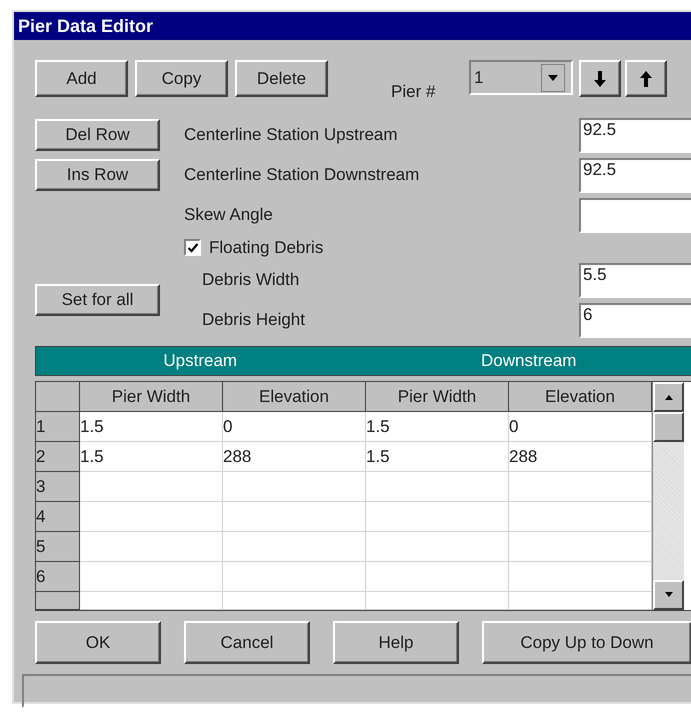 The image size is (691, 713). Describe the element at coordinates (253, 320) in the screenshot. I see `field-label: Debris Height` at that location.